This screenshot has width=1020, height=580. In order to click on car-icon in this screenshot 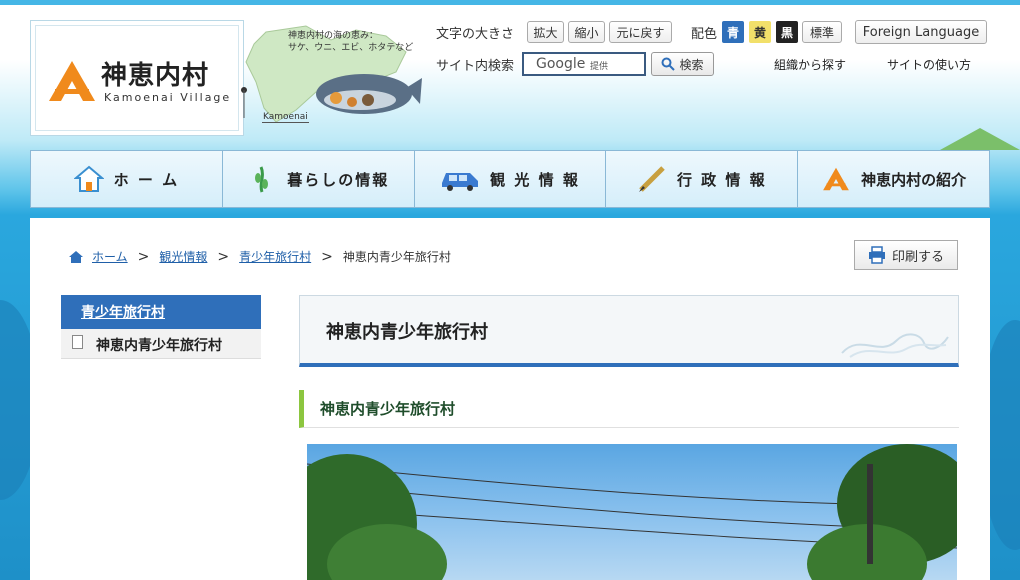, I will do `click(460, 179)`.